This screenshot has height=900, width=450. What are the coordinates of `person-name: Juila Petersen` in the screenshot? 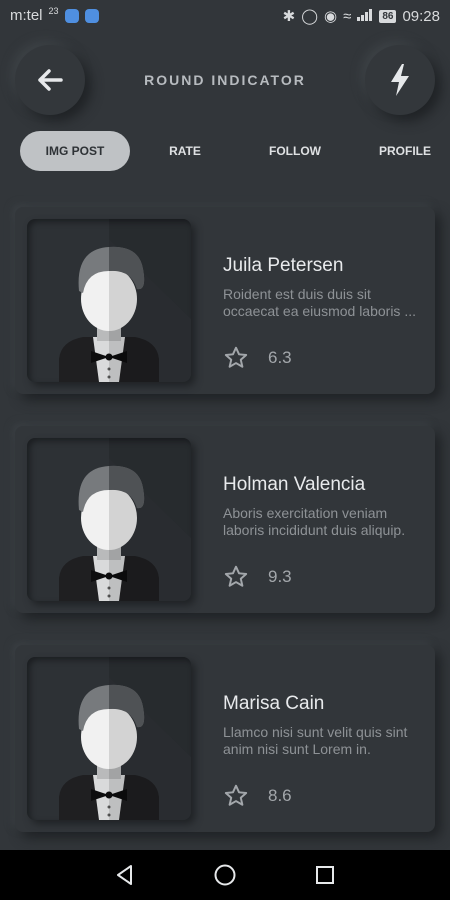 It's located at (283, 265).